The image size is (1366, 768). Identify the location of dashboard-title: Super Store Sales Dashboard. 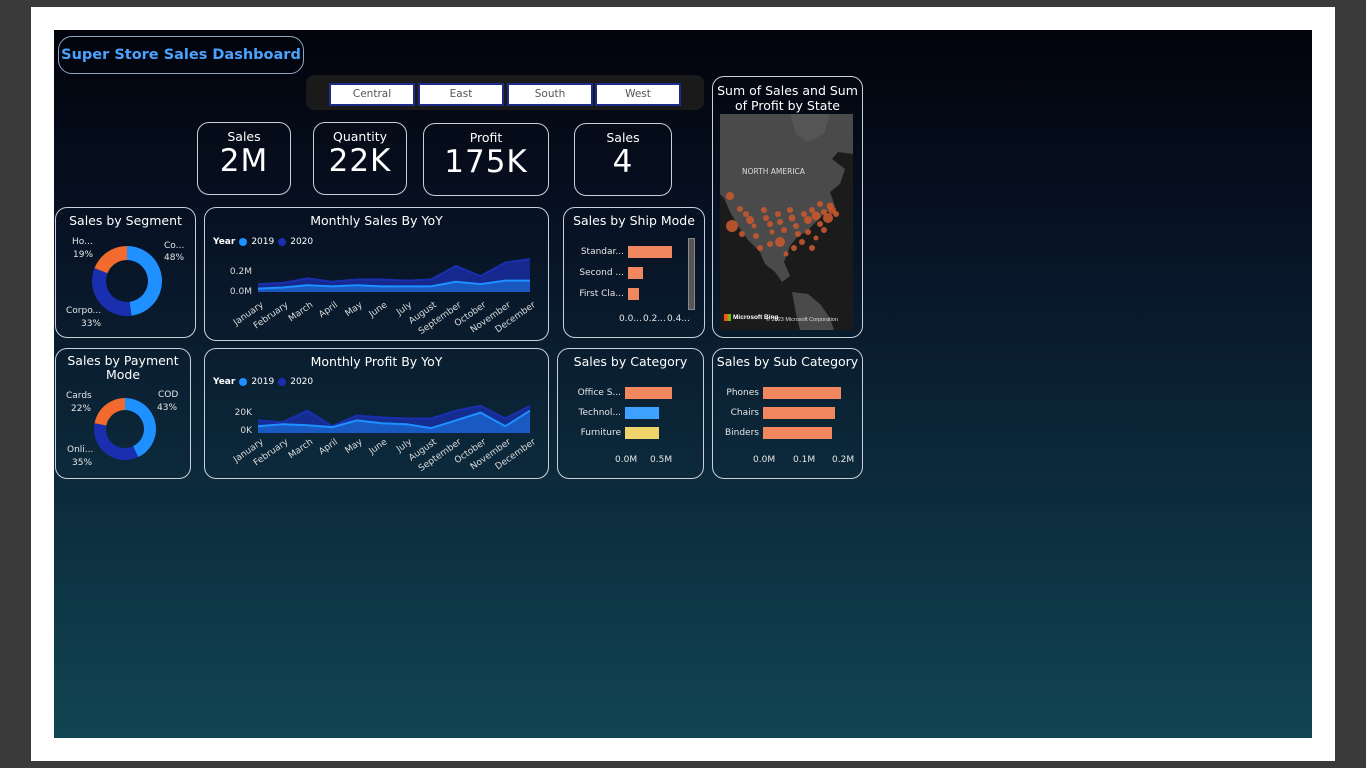
(181, 55).